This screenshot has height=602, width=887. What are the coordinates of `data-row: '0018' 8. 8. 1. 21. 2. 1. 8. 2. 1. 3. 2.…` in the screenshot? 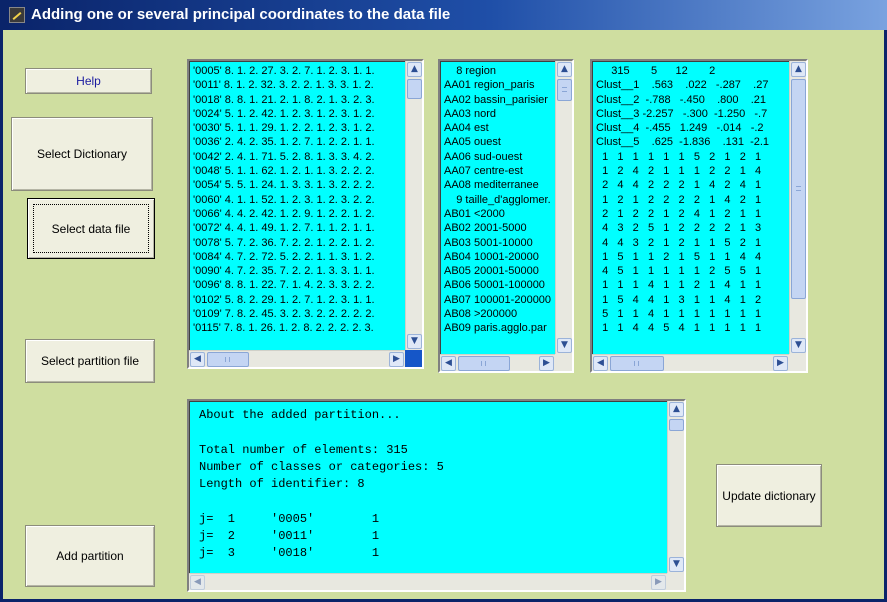 It's located at (284, 100).